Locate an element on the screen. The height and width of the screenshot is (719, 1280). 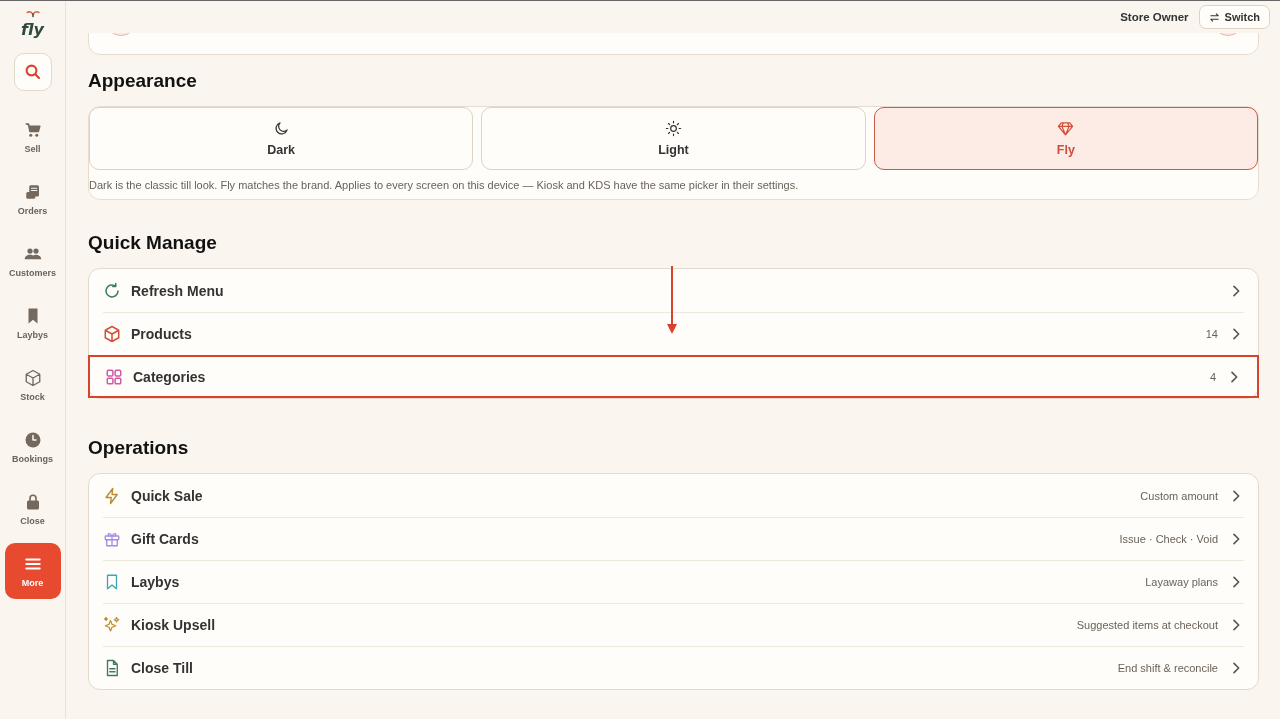
nav-item: More is located at coordinates (32, 571).